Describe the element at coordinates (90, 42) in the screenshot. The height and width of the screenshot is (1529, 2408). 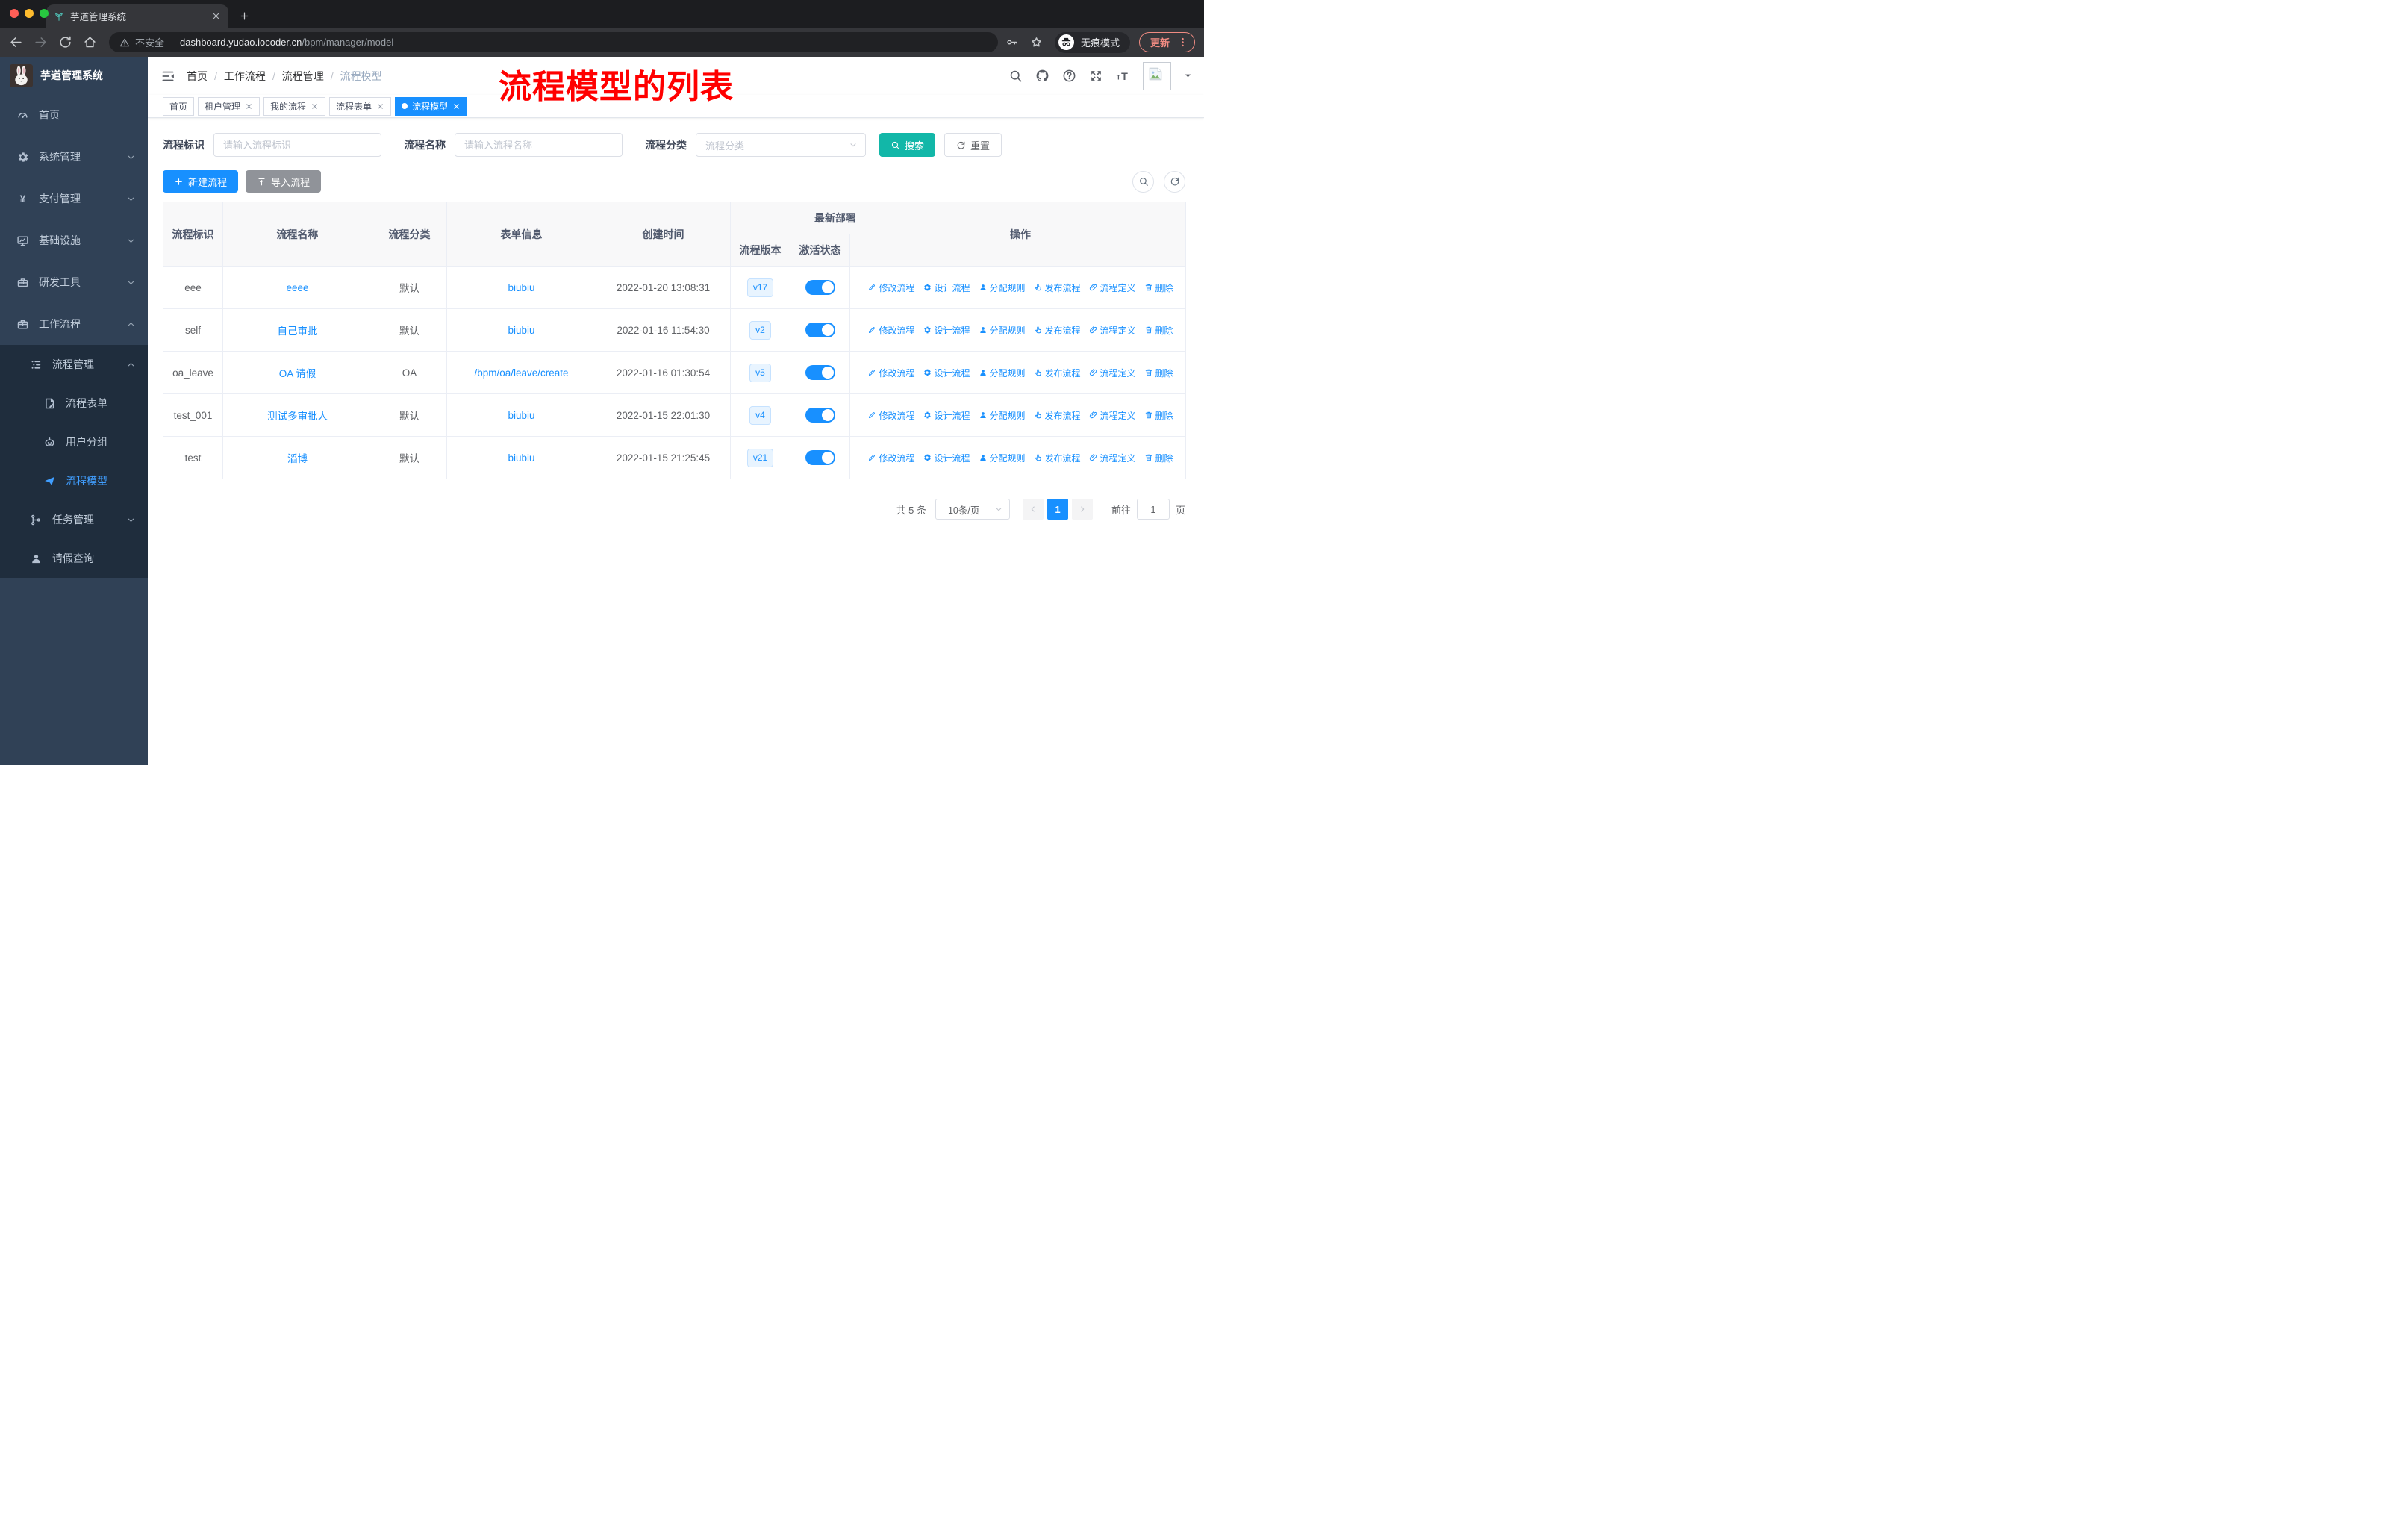
I see `home-button` at that location.